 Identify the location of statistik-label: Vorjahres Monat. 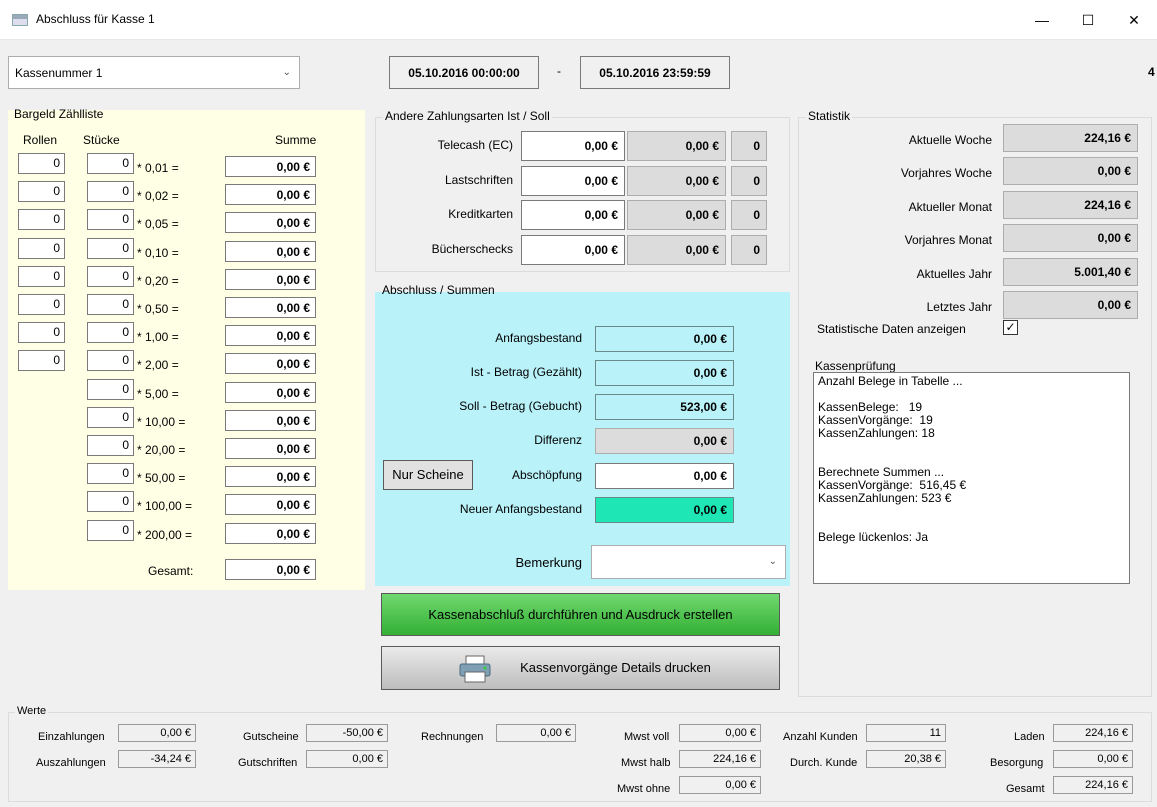
(948, 240).